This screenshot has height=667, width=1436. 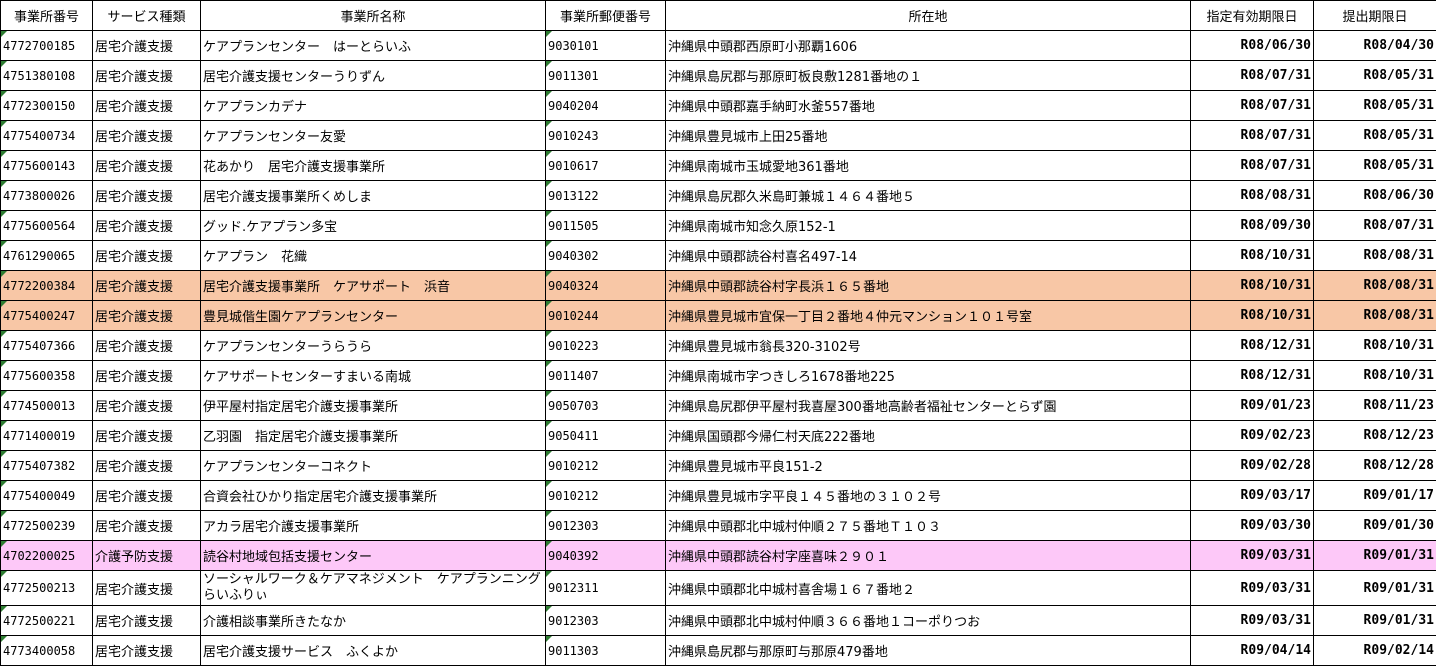 What do you see at coordinates (373, 255) in the screenshot?
I see `office-name-cell: ケアプラン 花織` at bounding box center [373, 255].